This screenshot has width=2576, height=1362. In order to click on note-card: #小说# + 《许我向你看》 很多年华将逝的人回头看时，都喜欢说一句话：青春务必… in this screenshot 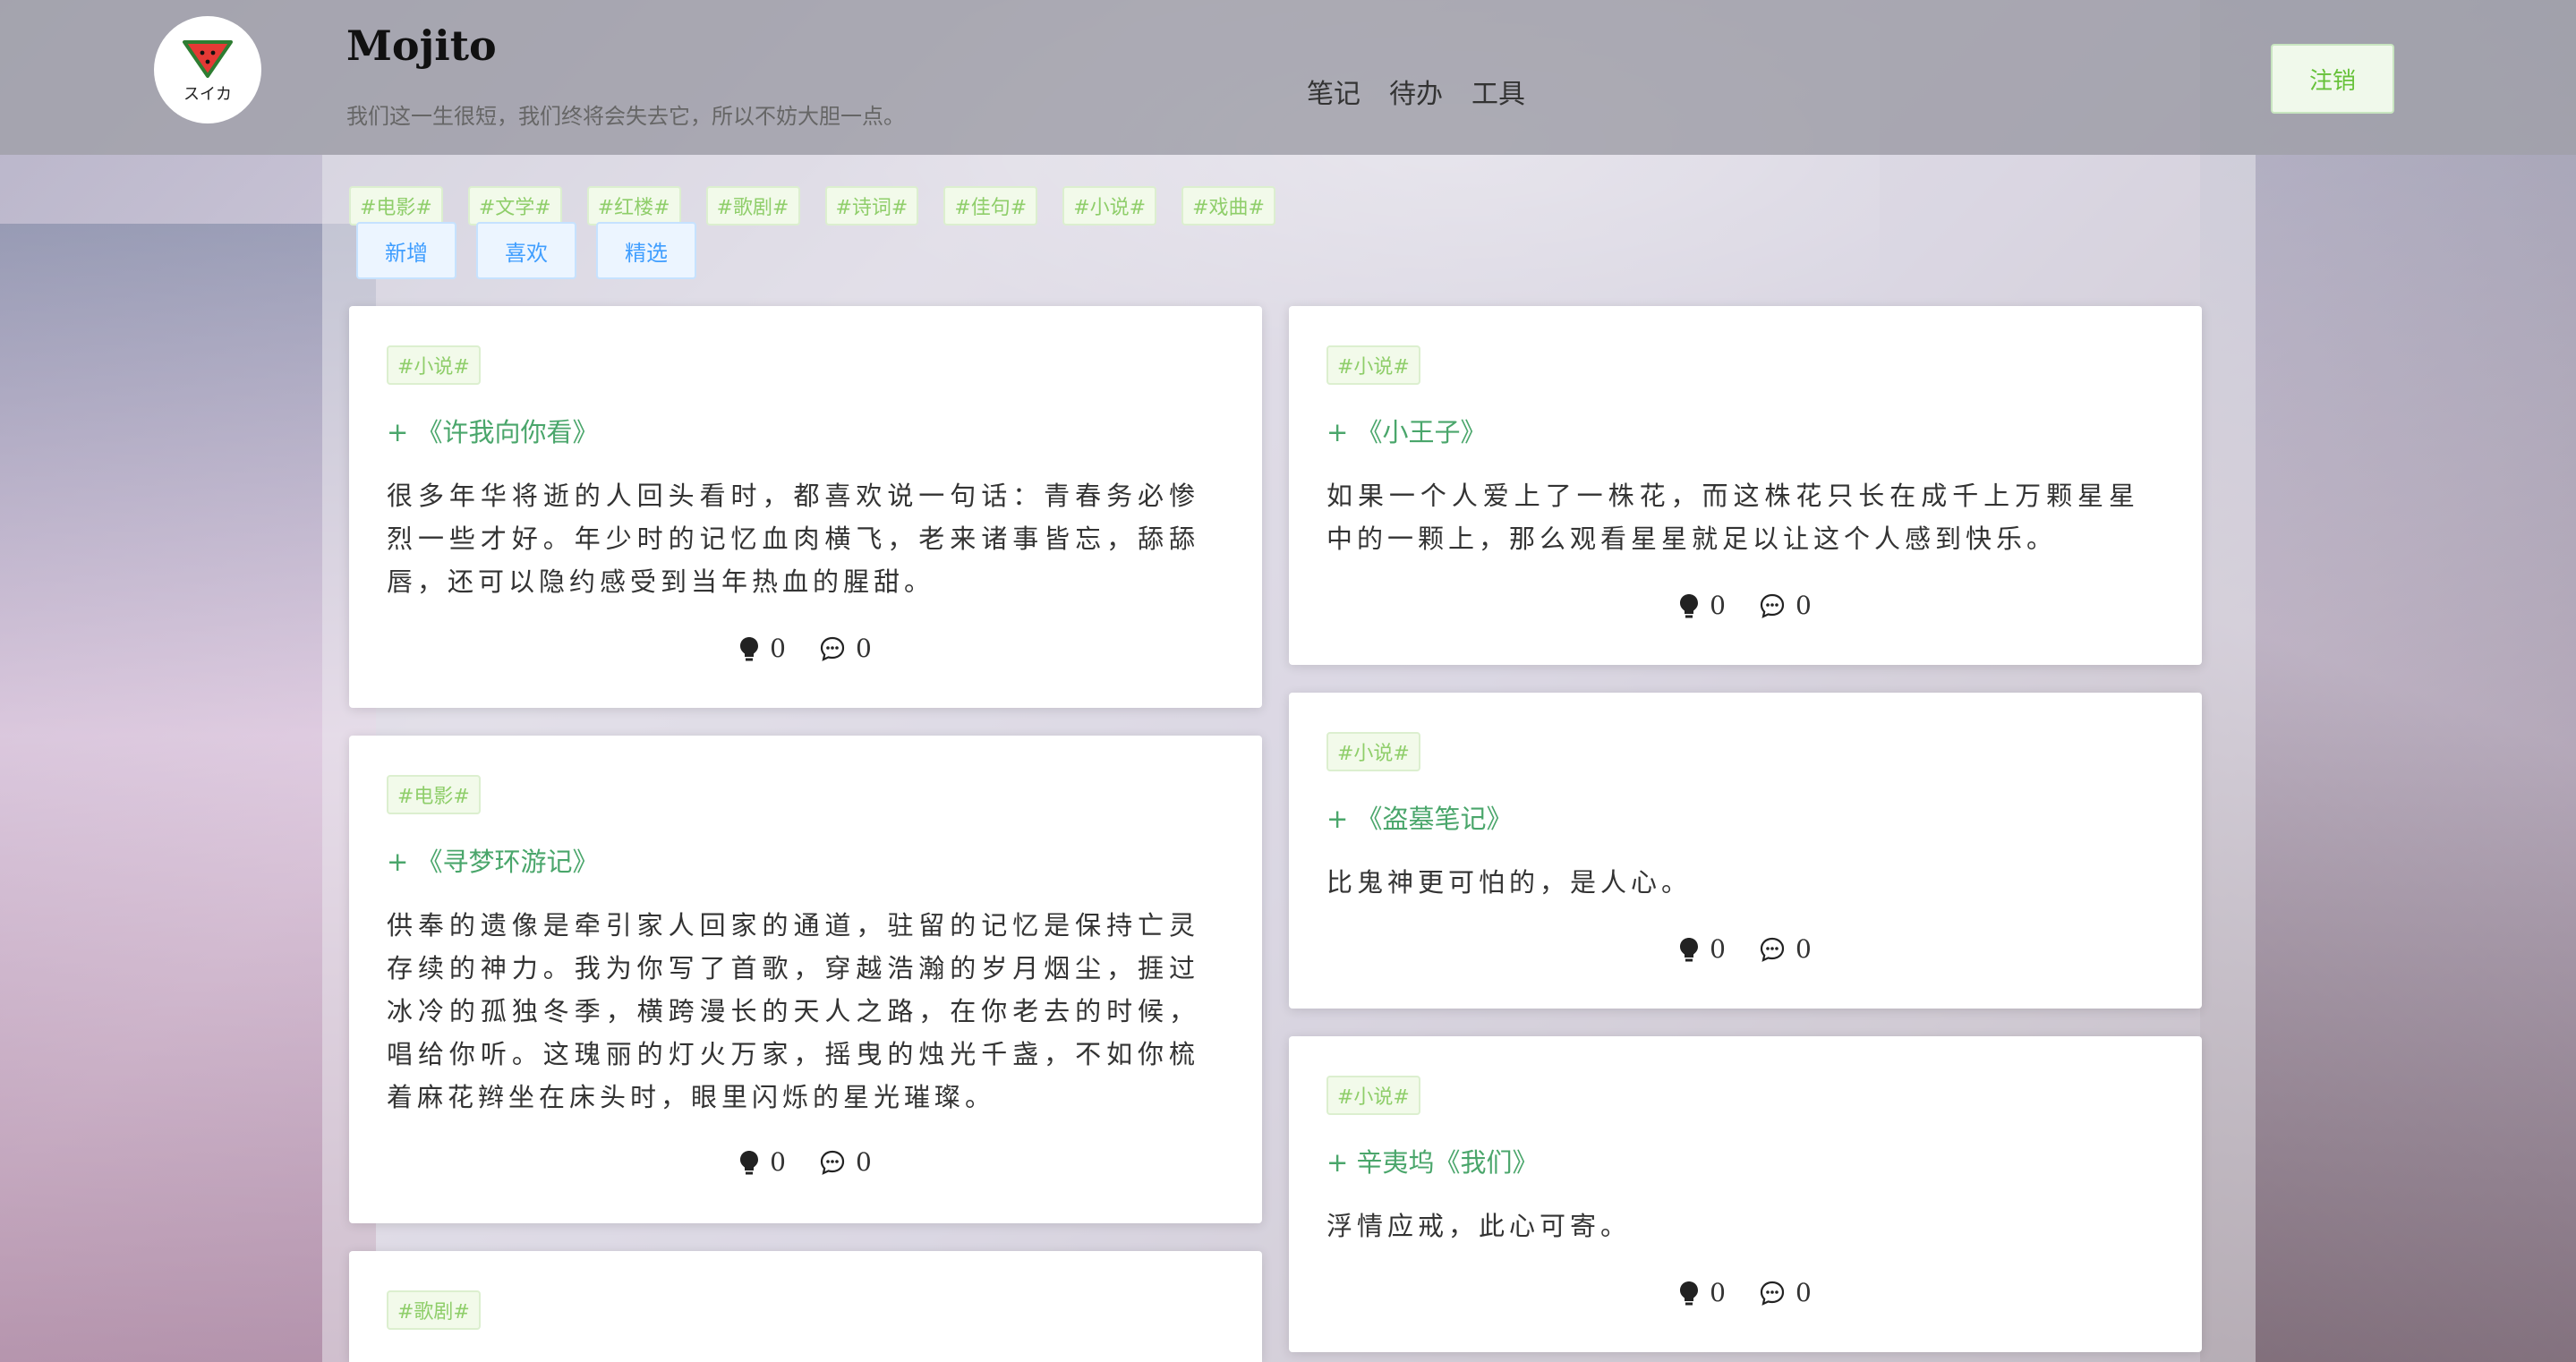, I will do `click(805, 507)`.